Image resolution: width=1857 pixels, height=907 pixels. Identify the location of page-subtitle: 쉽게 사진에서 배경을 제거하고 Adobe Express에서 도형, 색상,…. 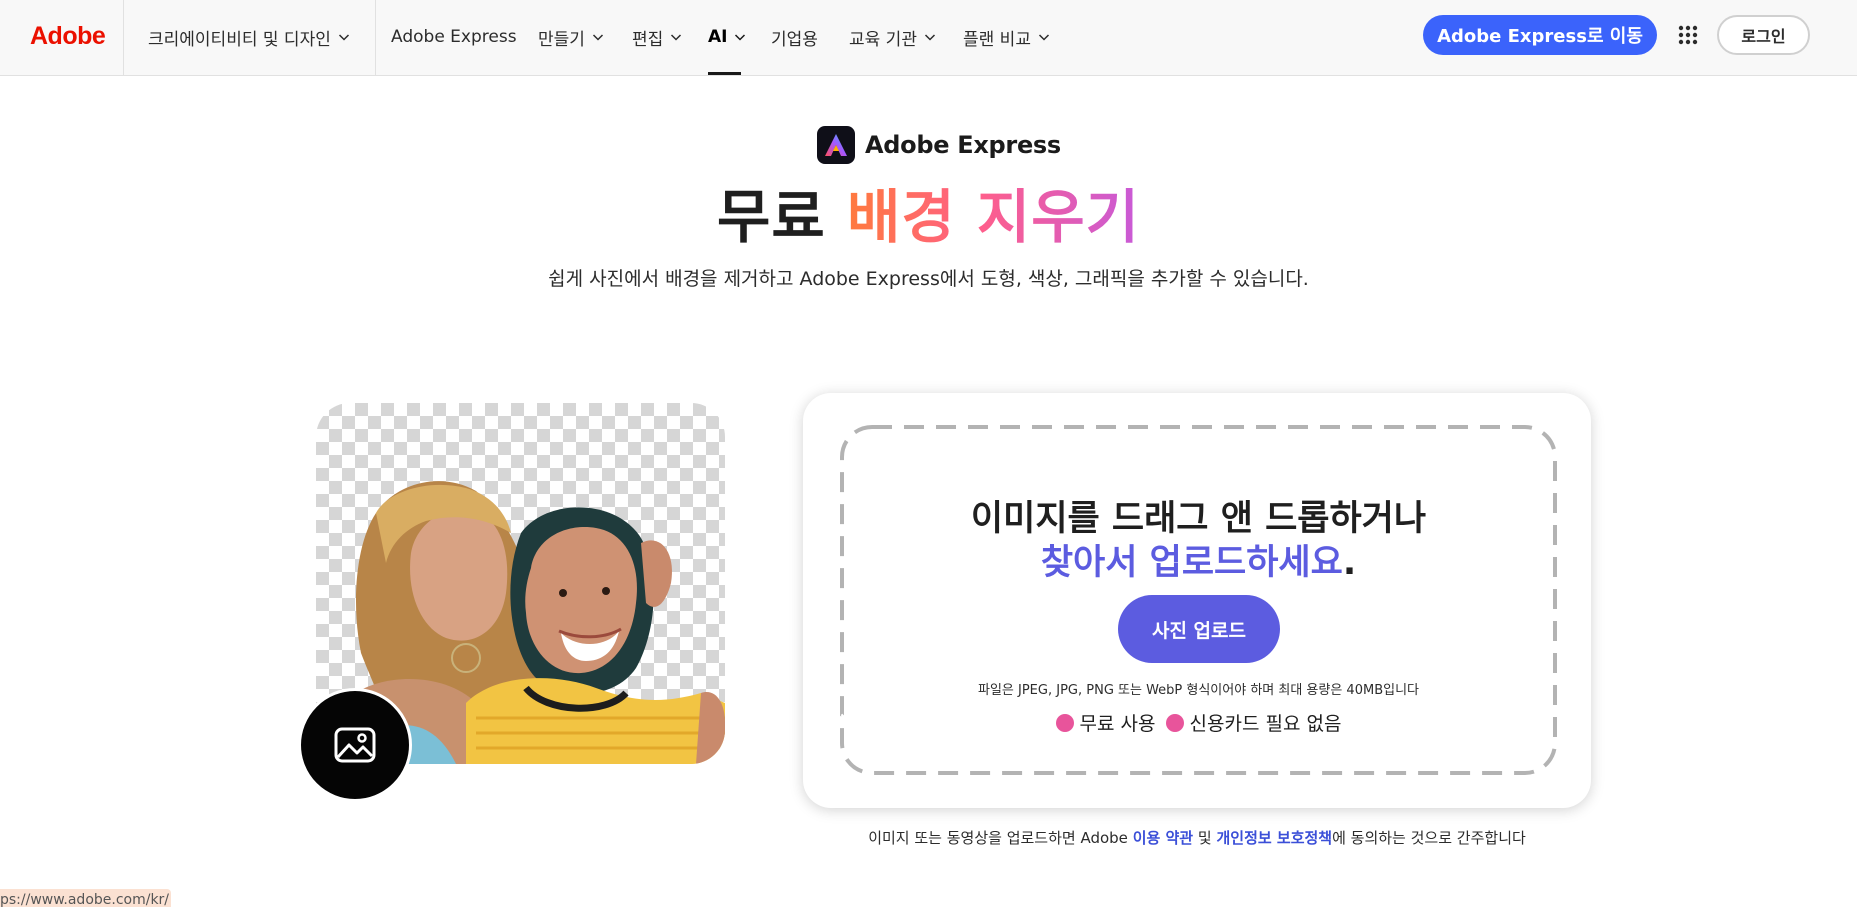
(928, 279).